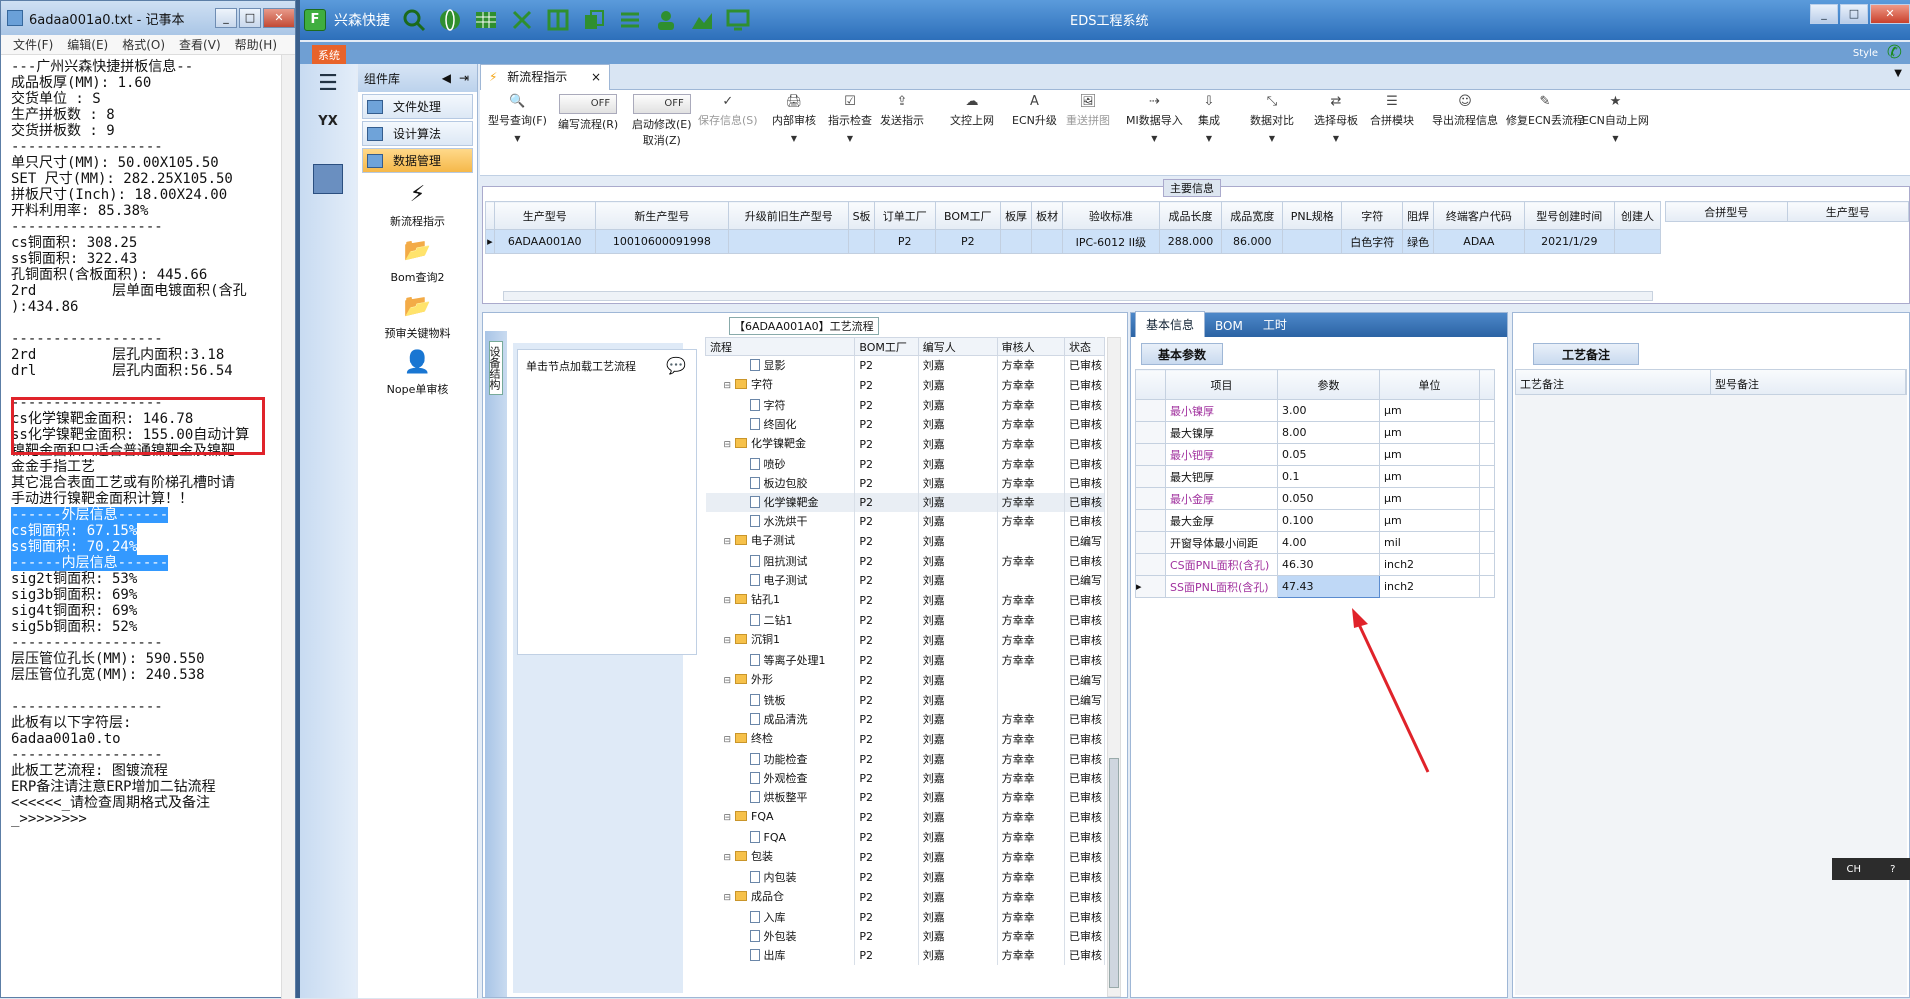 The height and width of the screenshot is (999, 1910). I want to click on column-header: 阻焊, so click(1418, 215).